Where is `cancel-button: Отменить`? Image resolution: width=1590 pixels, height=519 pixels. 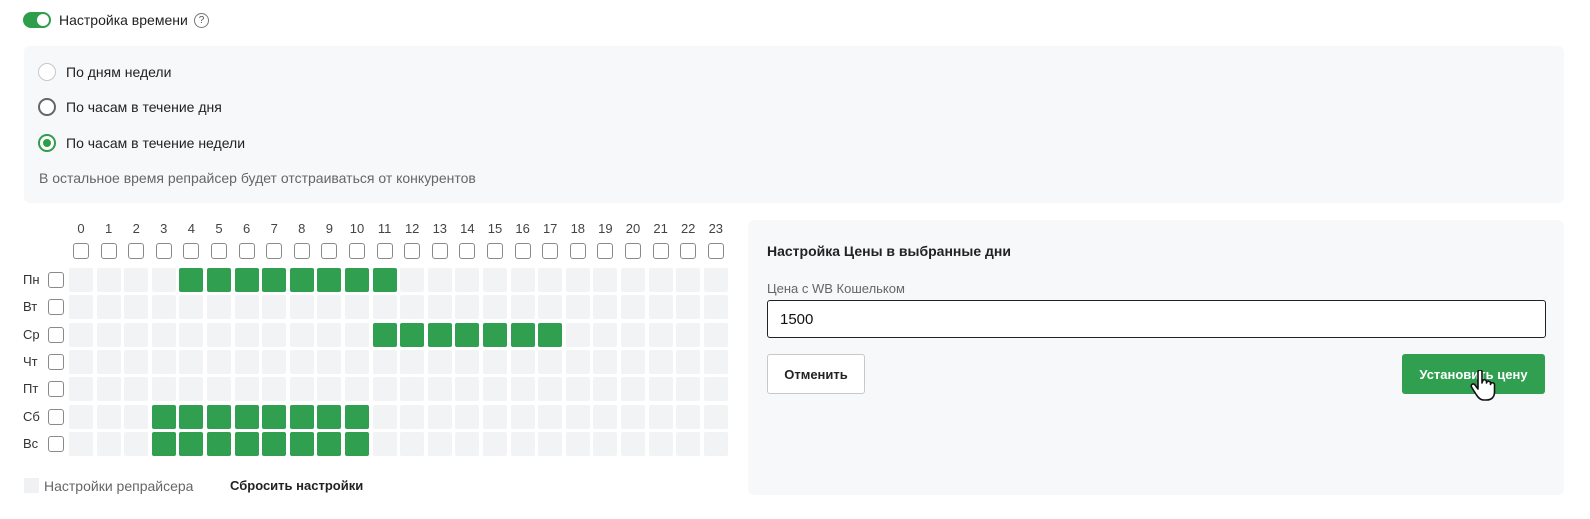 cancel-button: Отменить is located at coordinates (816, 374).